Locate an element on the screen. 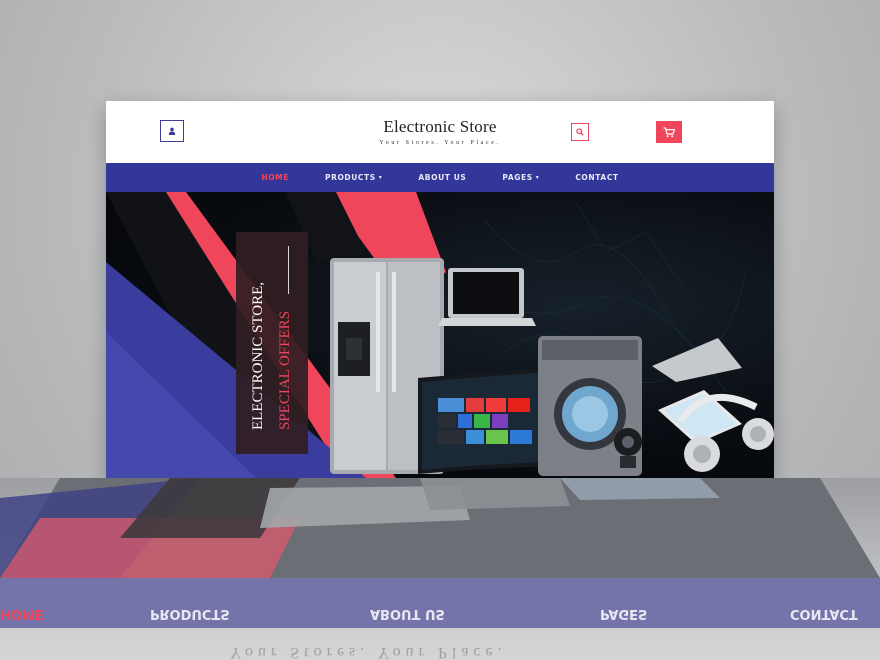  nav-pages-label: PAGES is located at coordinates (517, 177).